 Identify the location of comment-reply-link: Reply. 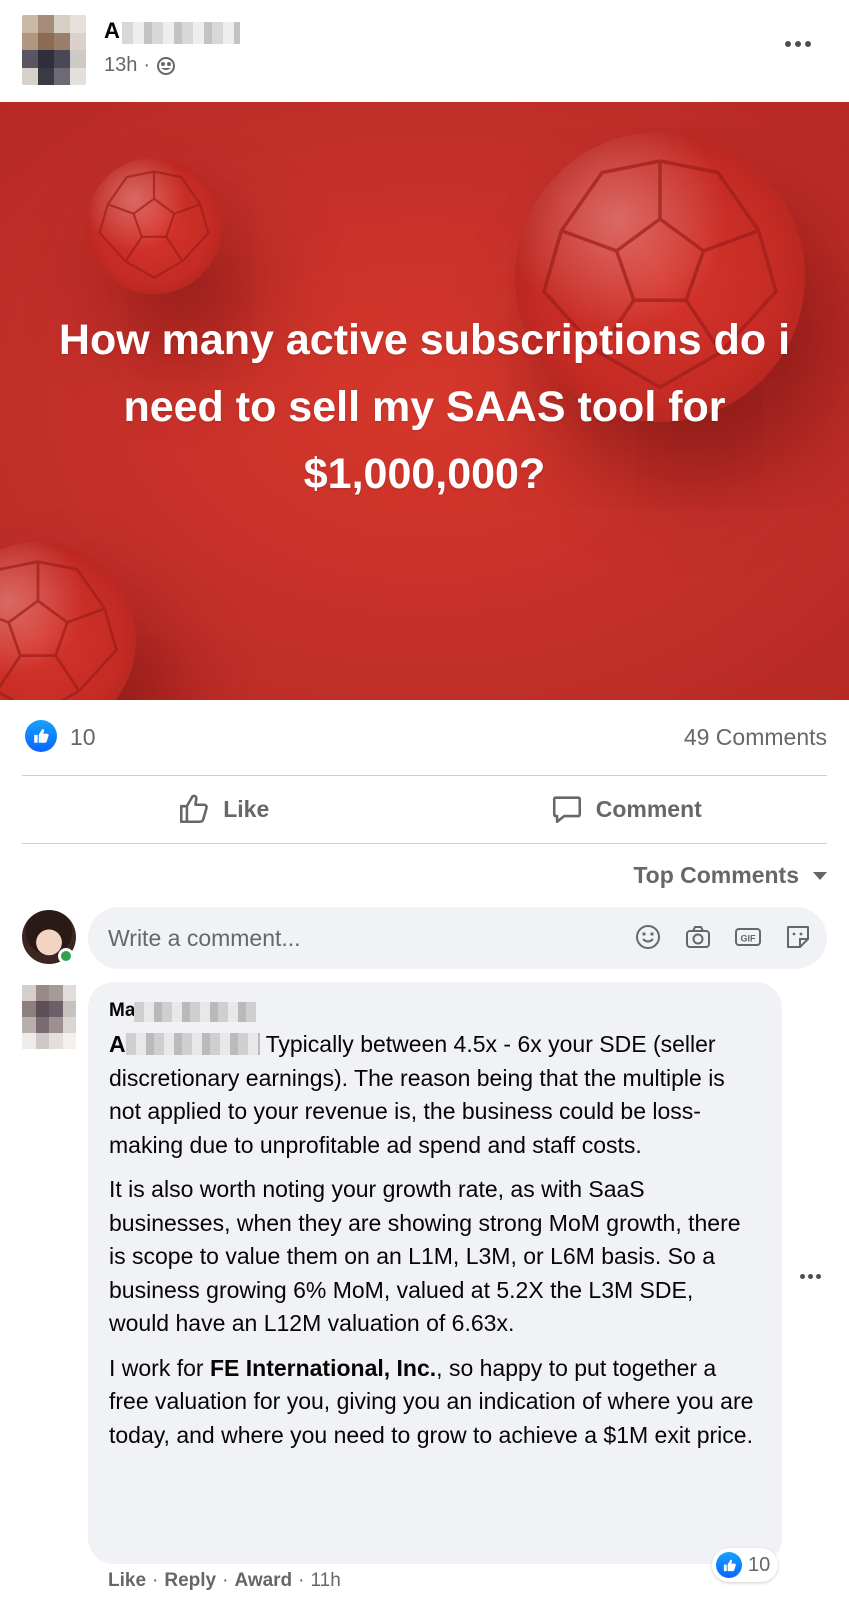
(190, 1581).